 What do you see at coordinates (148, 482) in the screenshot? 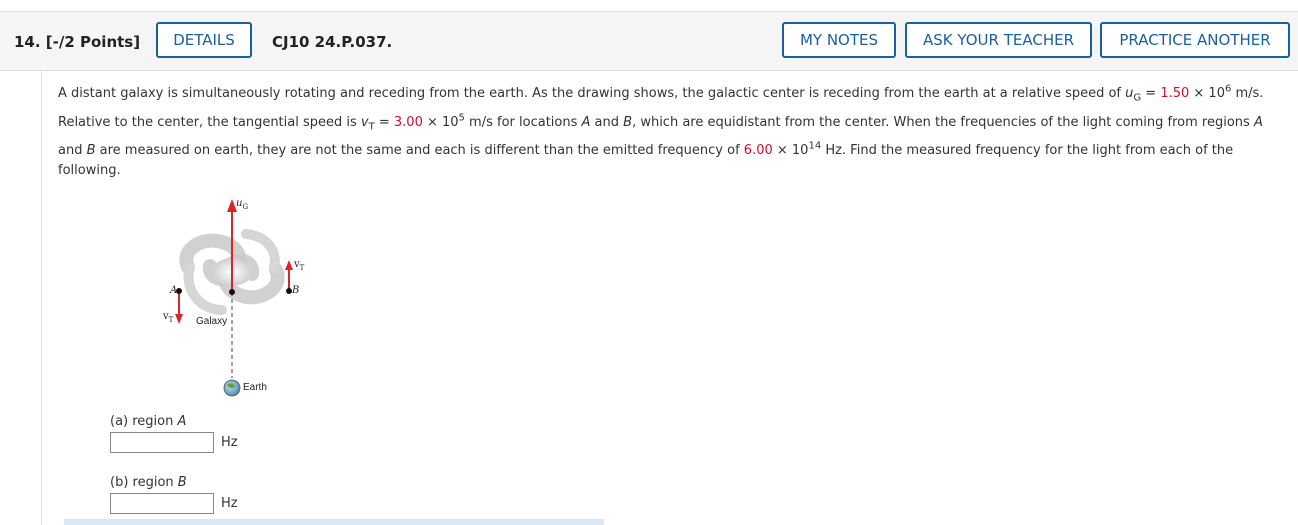
I see `part-b-label: (b) region B` at bounding box center [148, 482].